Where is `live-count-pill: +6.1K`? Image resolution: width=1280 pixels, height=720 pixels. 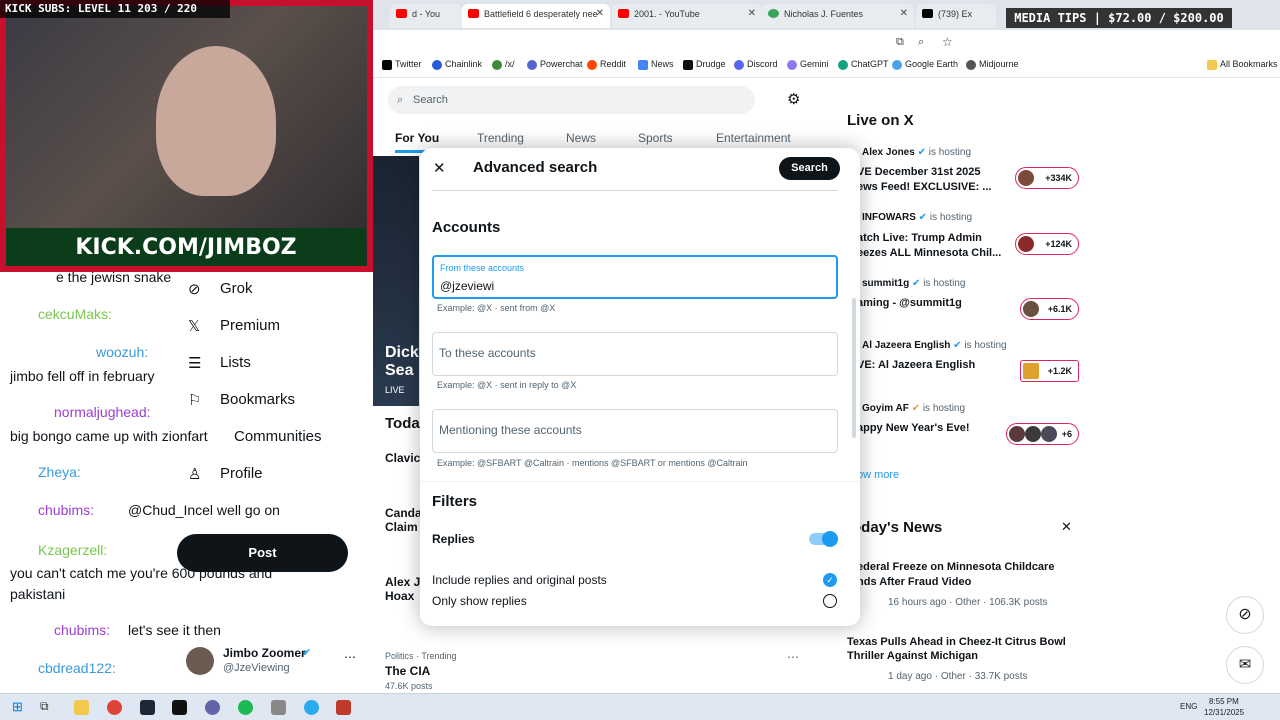 live-count-pill: +6.1K is located at coordinates (1049, 309).